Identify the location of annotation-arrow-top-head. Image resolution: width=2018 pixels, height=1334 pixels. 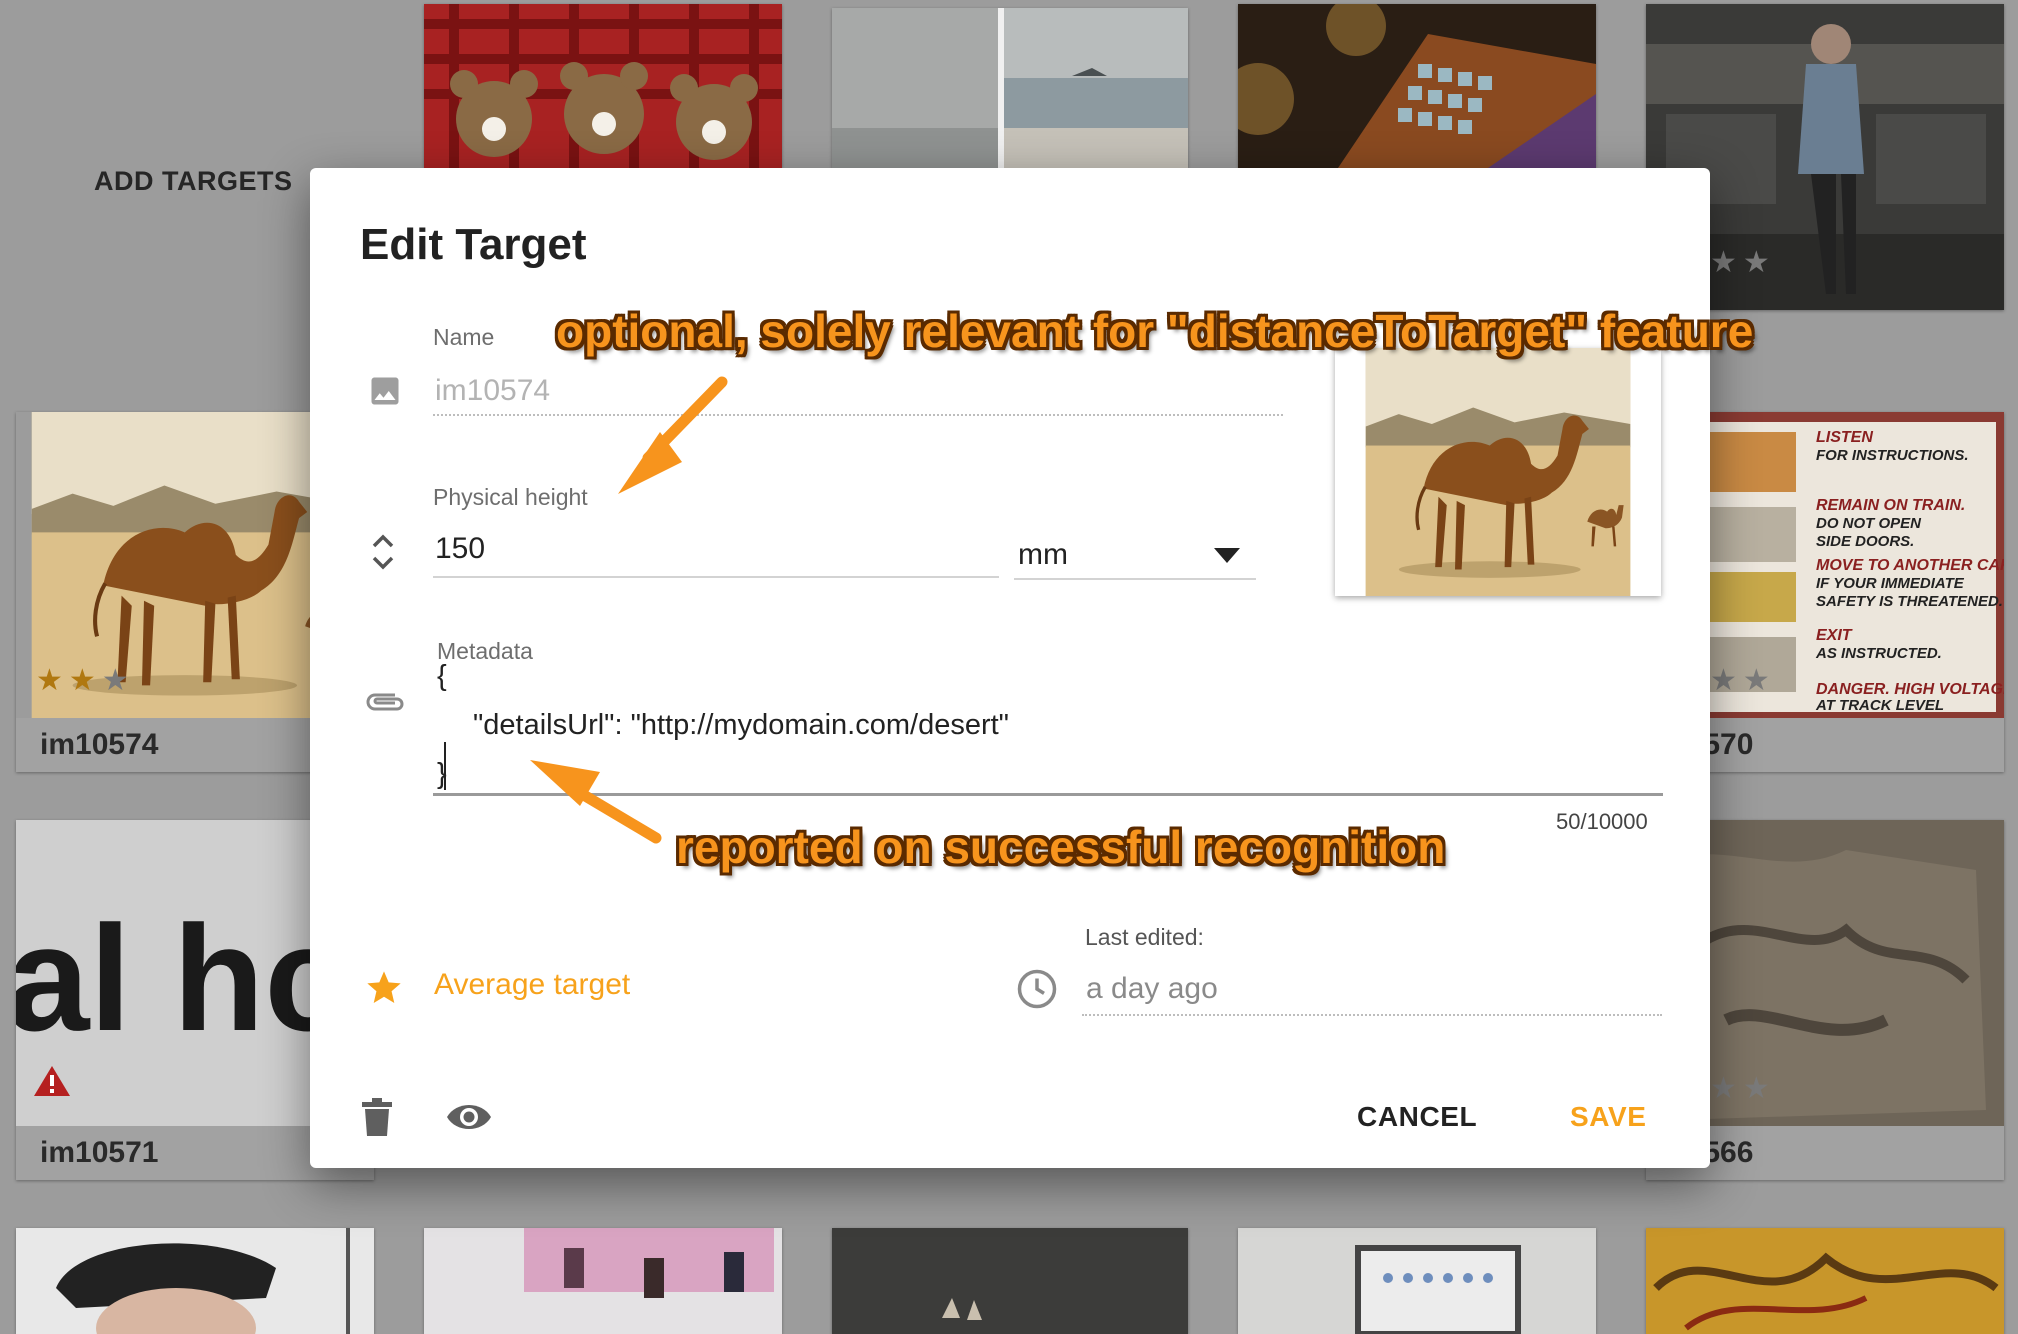
(650, 463).